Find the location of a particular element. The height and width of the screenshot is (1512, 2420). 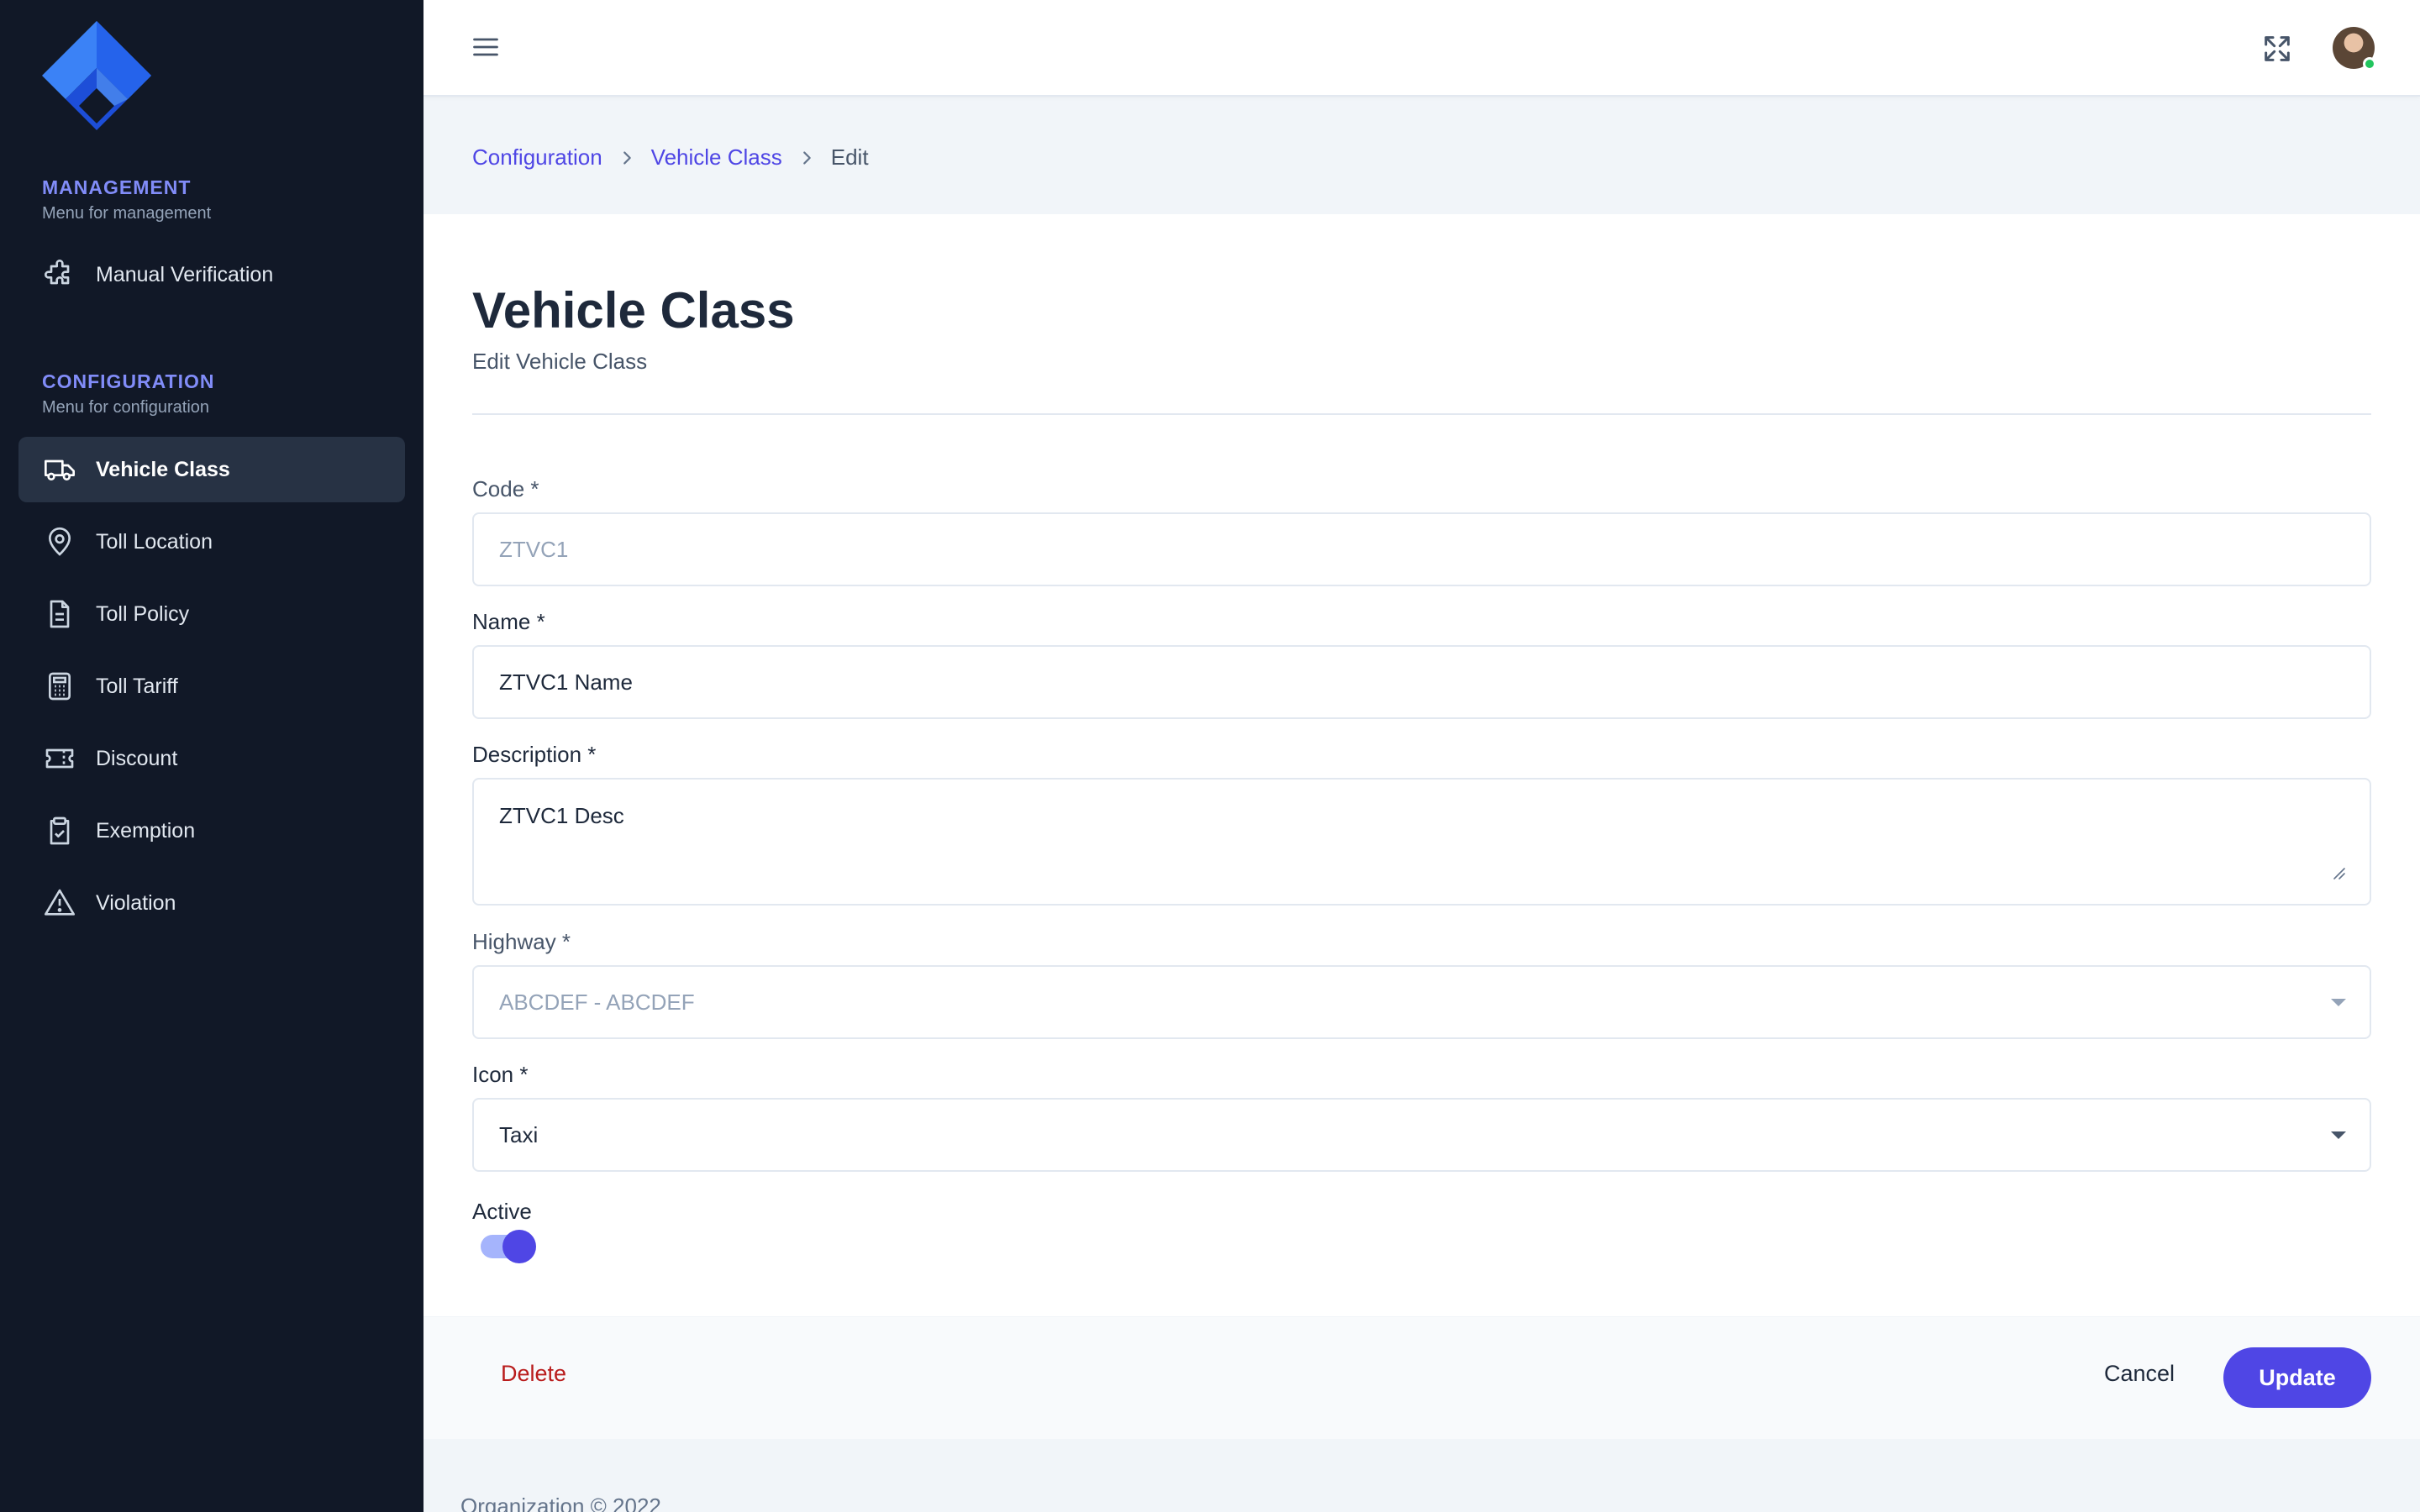

toggle-knob is located at coordinates (519, 1246).